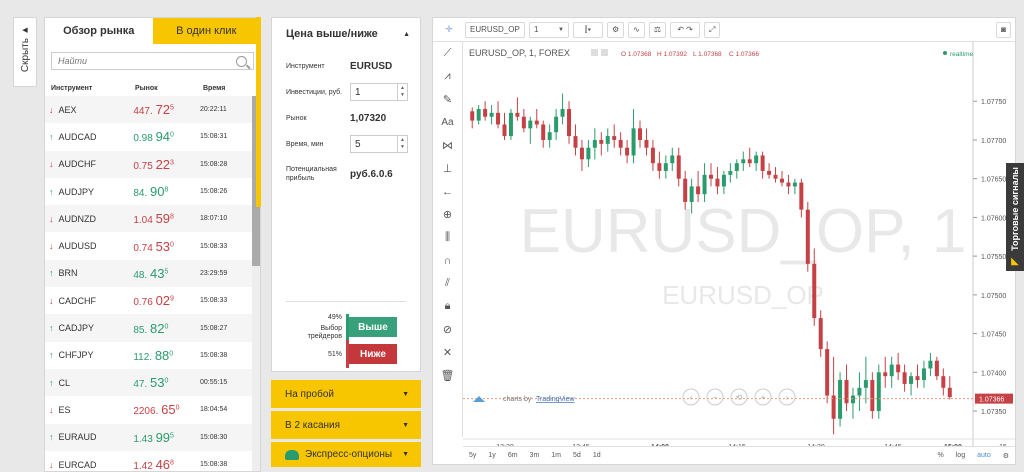  What do you see at coordinates (941, 455) in the screenshot?
I see `percent-toggle: %` at bounding box center [941, 455].